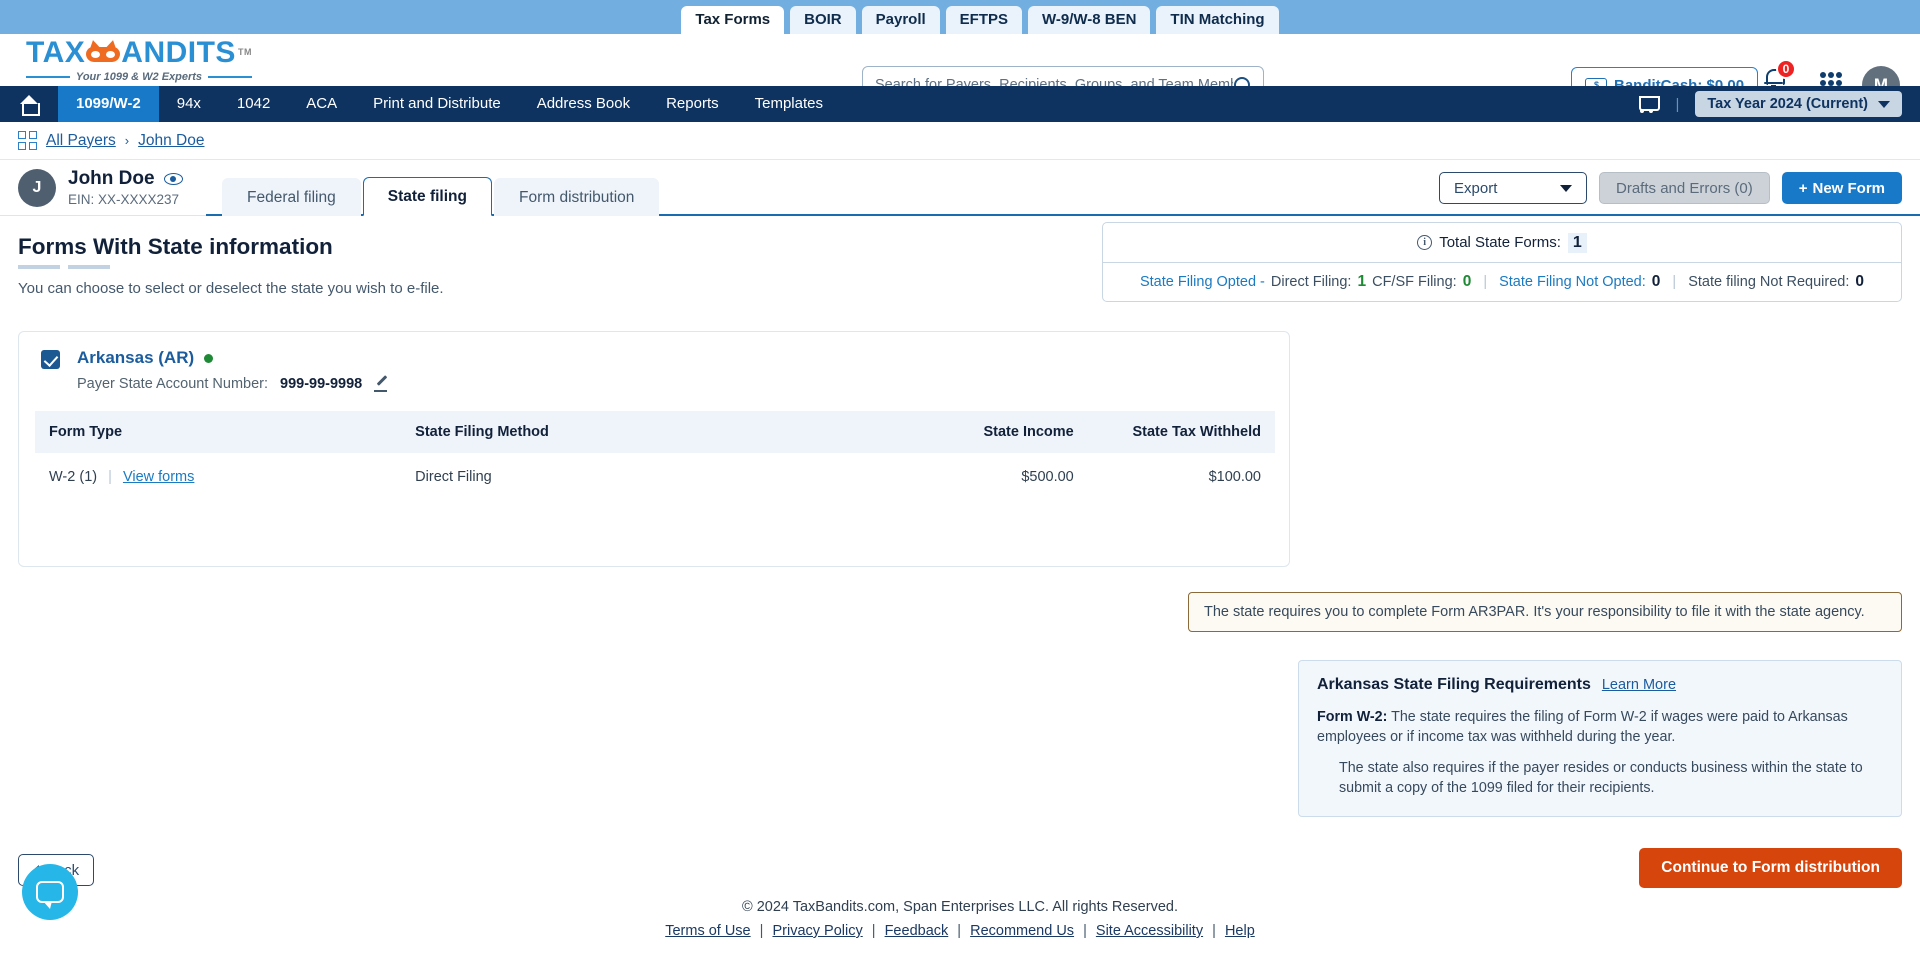 This screenshot has height=953, width=1920. I want to click on payer-name: John Doe, so click(125, 179).